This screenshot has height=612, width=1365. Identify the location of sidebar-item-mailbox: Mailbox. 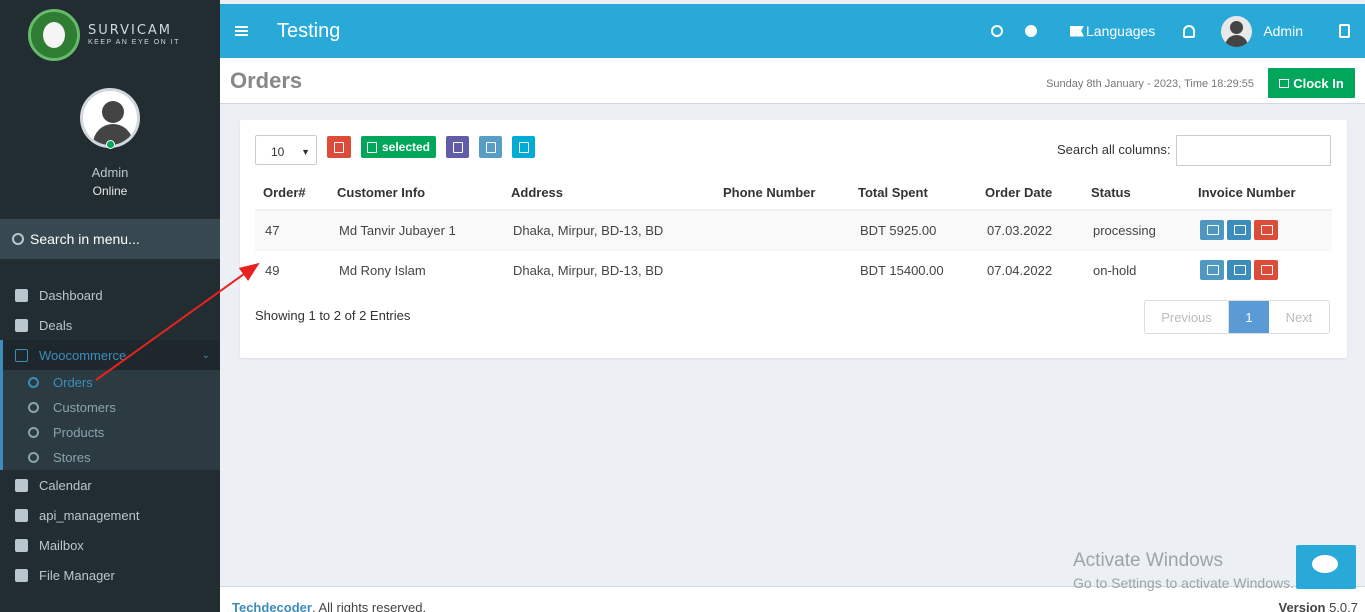
(110, 545).